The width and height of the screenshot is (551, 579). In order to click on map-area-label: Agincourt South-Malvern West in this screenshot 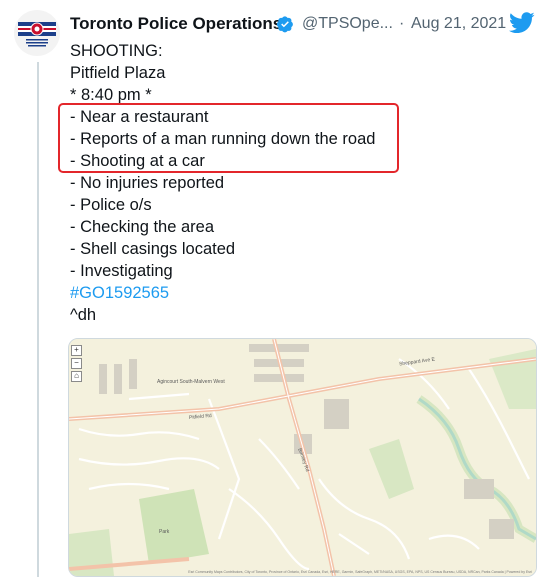, I will do `click(191, 382)`.